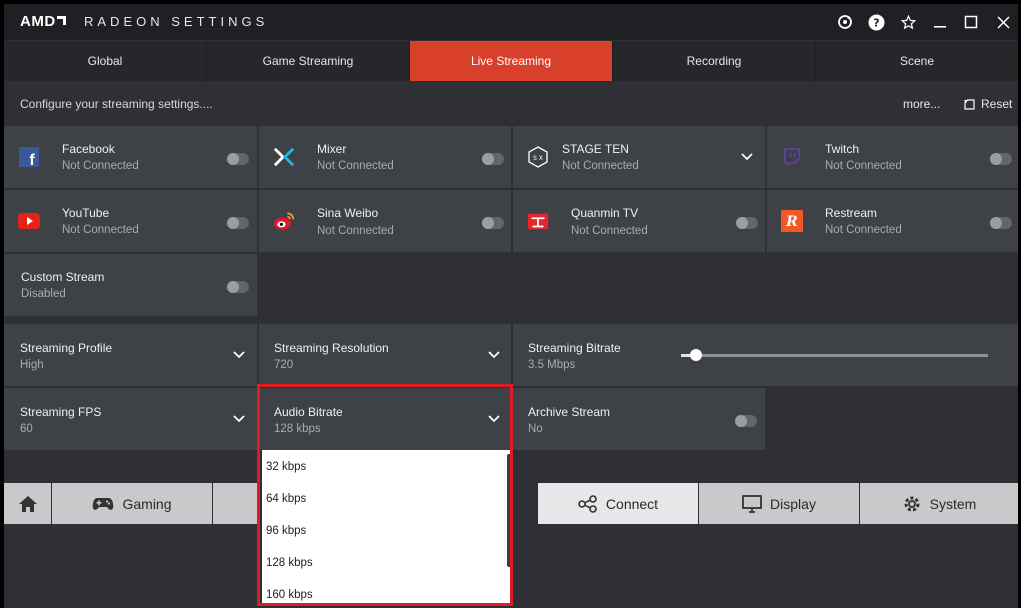  Describe the element at coordinates (917, 61) in the screenshot. I see `tab-scene: Scene` at that location.